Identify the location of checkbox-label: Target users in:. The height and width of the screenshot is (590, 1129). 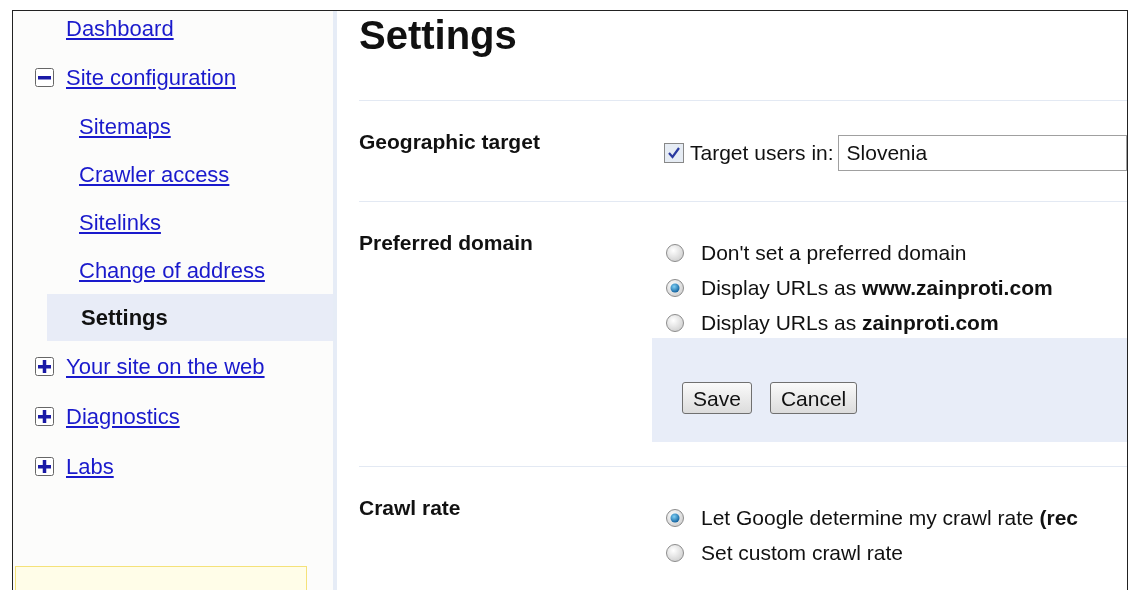
(762, 153).